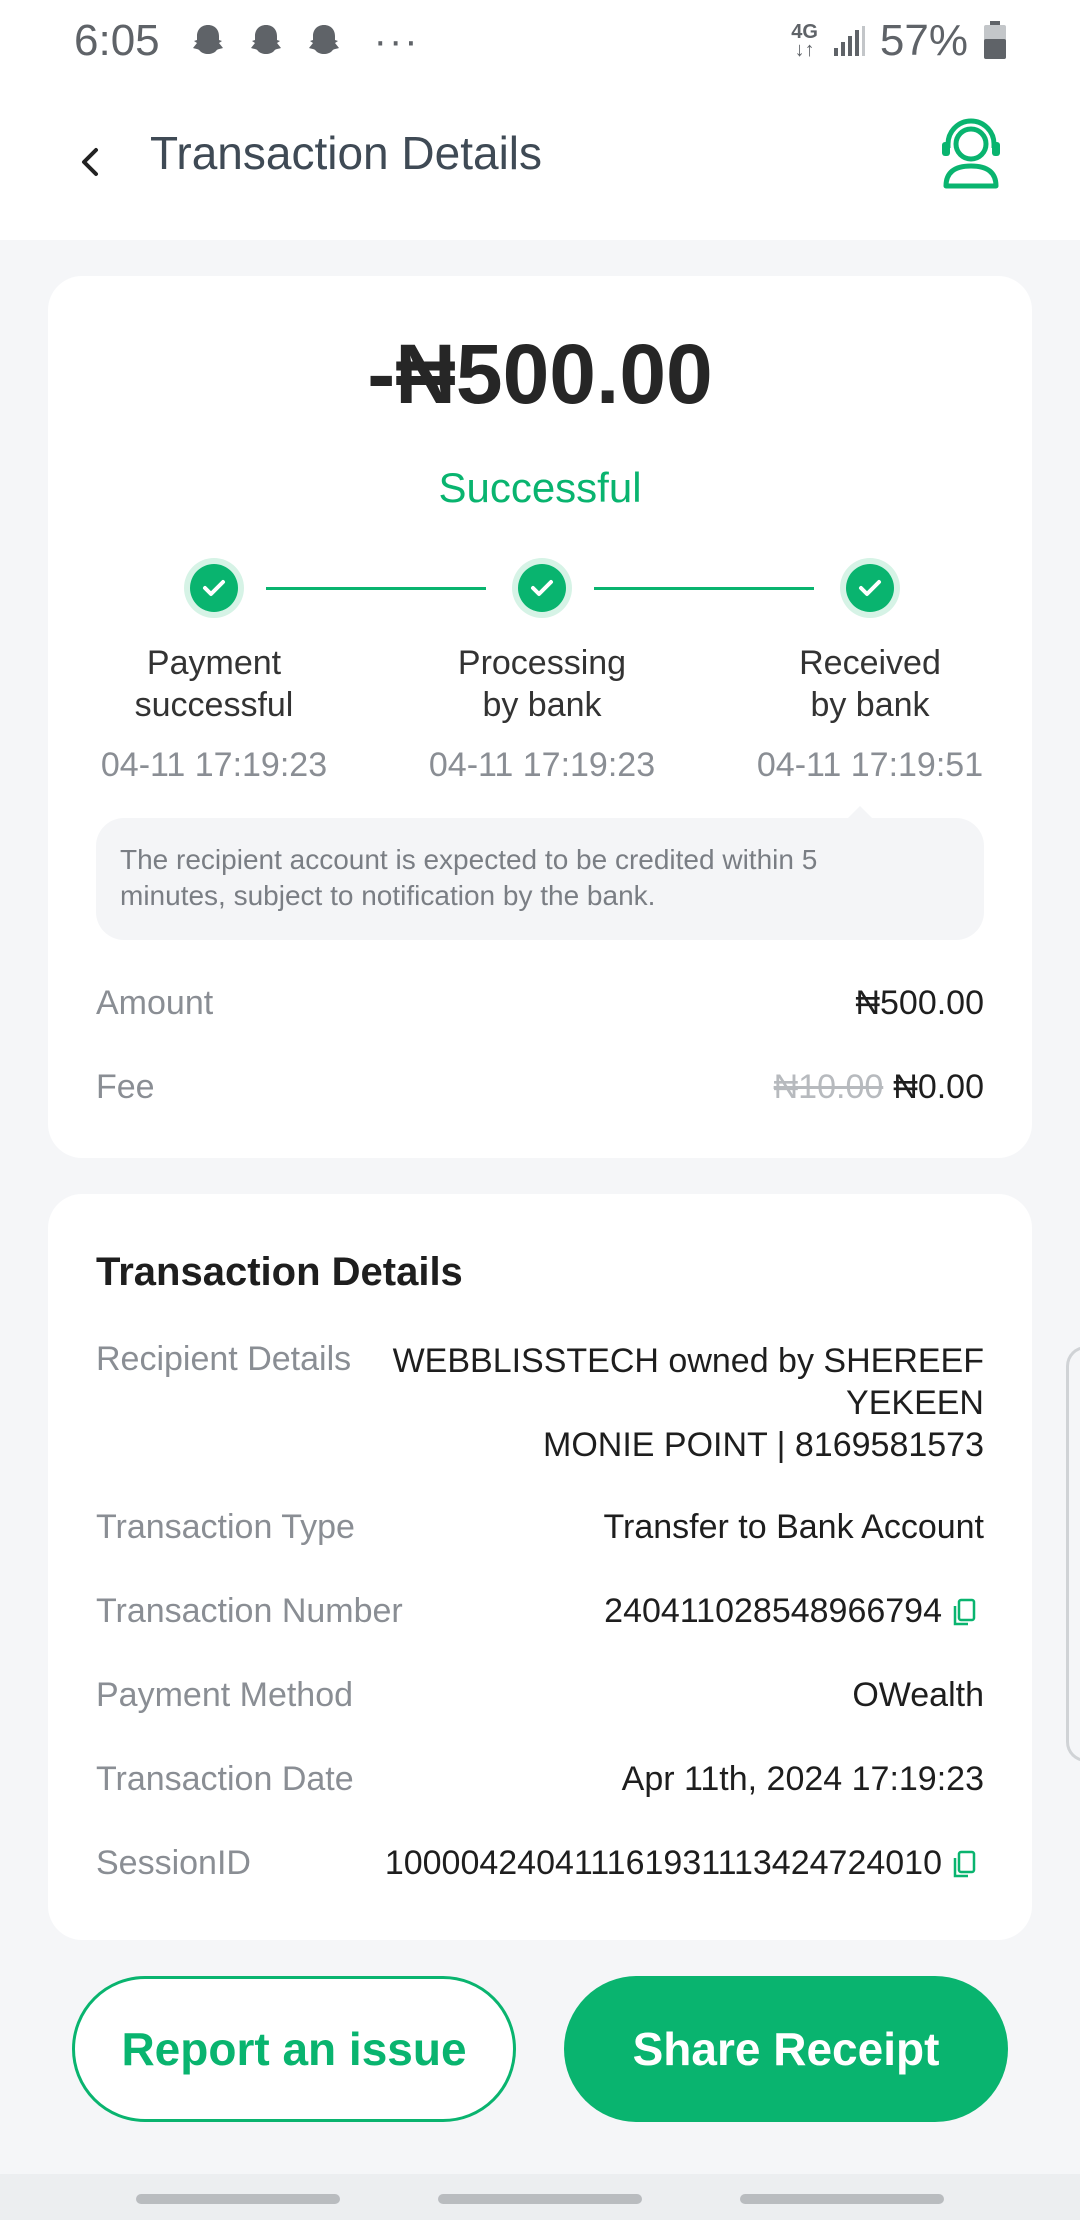 The height and width of the screenshot is (2220, 1080). I want to click on network-type-icon: 4G ↓↑, so click(804, 41).